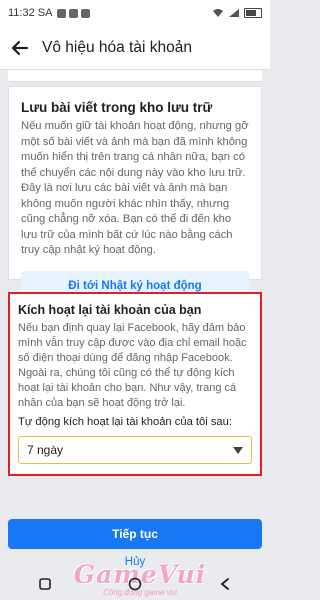  I want to click on archive-card-title: Lưu bài viết trong kho lưu trữ, so click(117, 107).